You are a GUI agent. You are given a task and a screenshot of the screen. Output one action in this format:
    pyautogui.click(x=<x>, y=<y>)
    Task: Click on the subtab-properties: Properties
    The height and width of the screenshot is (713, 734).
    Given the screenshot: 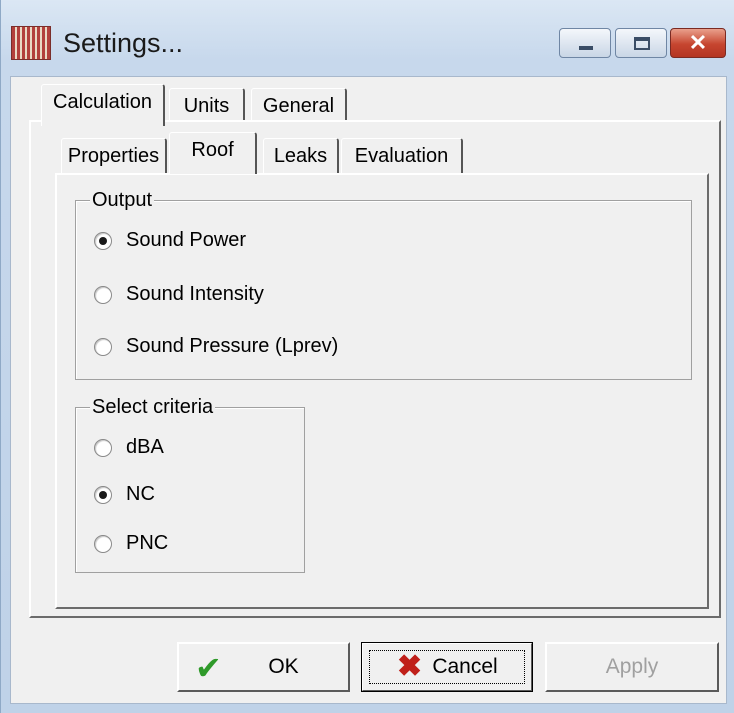 What is the action you would take?
    pyautogui.click(x=114, y=156)
    